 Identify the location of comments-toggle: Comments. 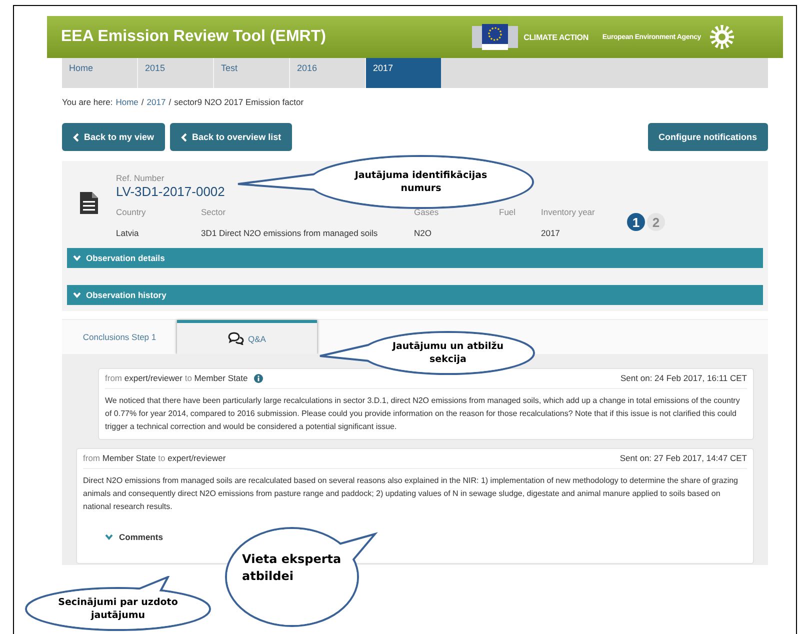
(134, 537).